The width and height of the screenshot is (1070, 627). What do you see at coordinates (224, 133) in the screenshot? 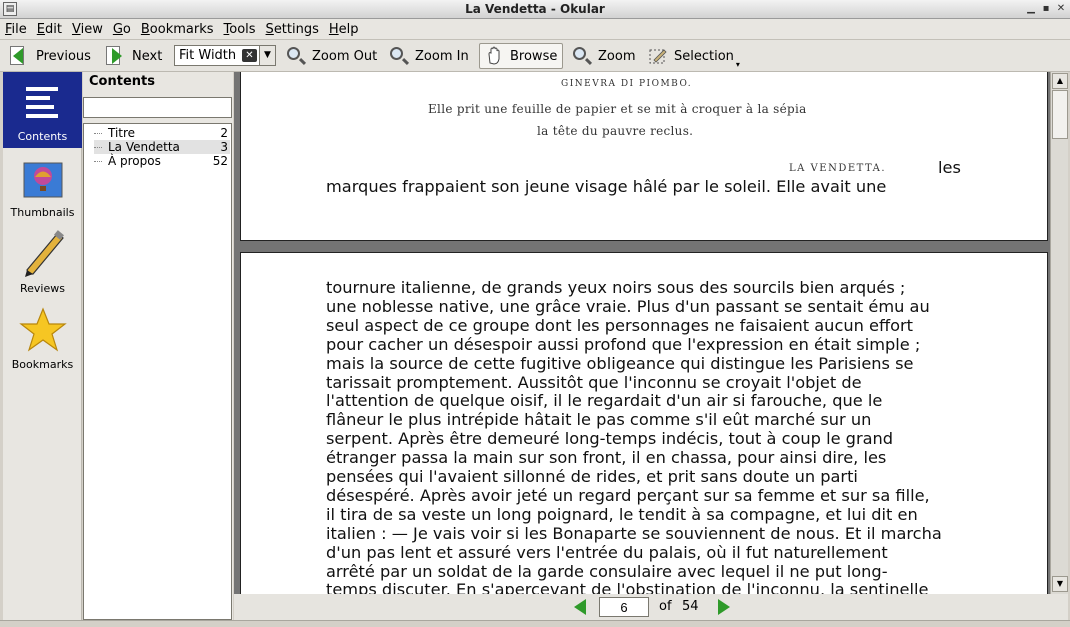
I see `toc-item-page: 2` at bounding box center [224, 133].